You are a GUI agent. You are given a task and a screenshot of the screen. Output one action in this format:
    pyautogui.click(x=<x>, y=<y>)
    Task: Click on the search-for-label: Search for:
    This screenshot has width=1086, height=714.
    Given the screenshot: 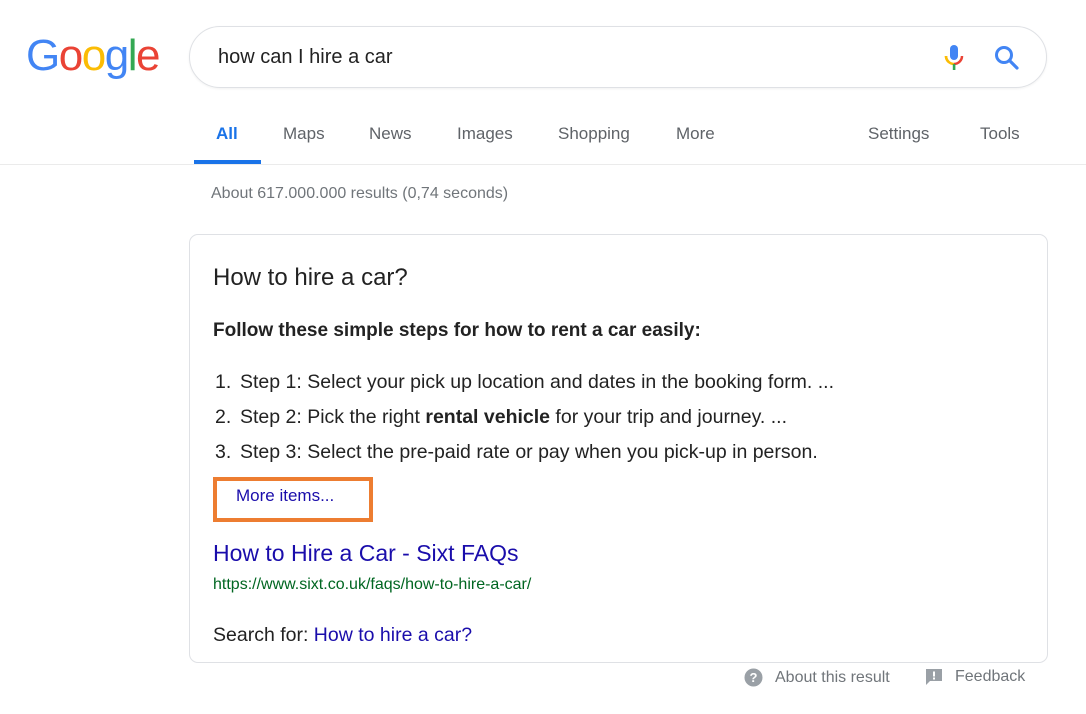 What is the action you would take?
    pyautogui.click(x=263, y=635)
    